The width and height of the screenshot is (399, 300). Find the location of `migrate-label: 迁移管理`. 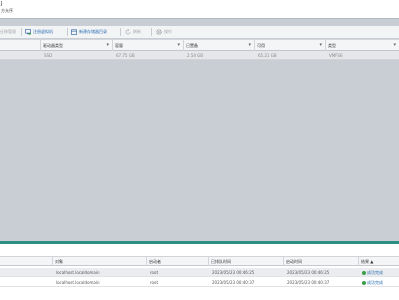

migrate-label: 迁移管理 is located at coordinates (8, 31).